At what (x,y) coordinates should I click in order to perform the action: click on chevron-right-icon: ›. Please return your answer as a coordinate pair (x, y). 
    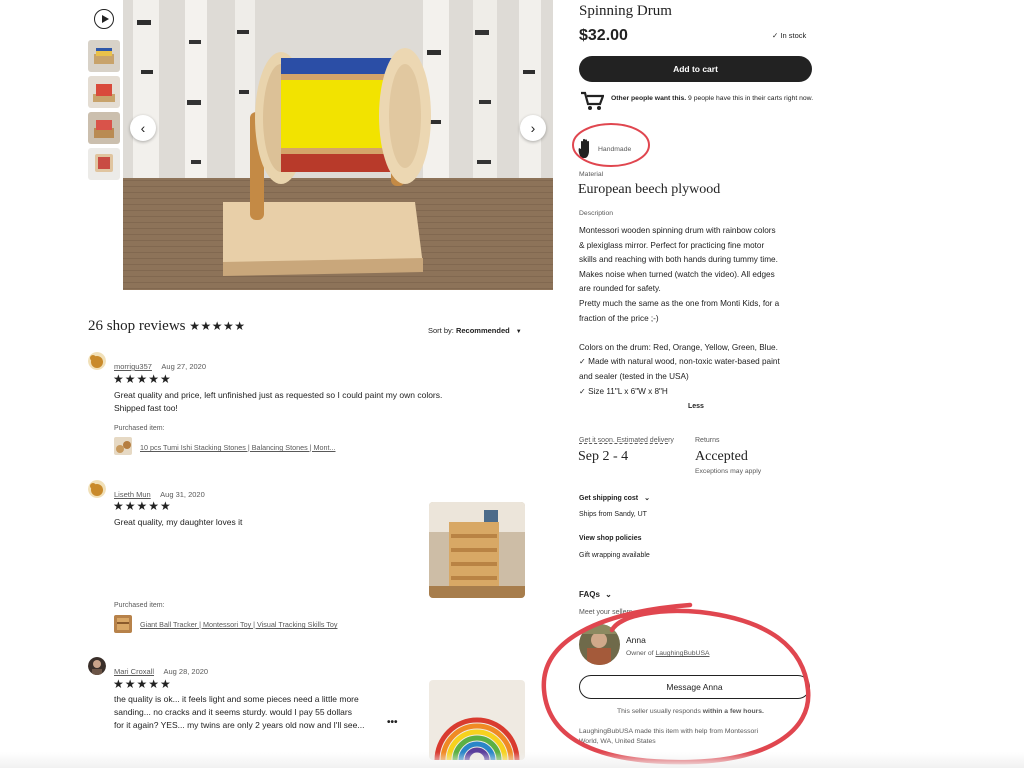
    Looking at the image, I should click on (533, 128).